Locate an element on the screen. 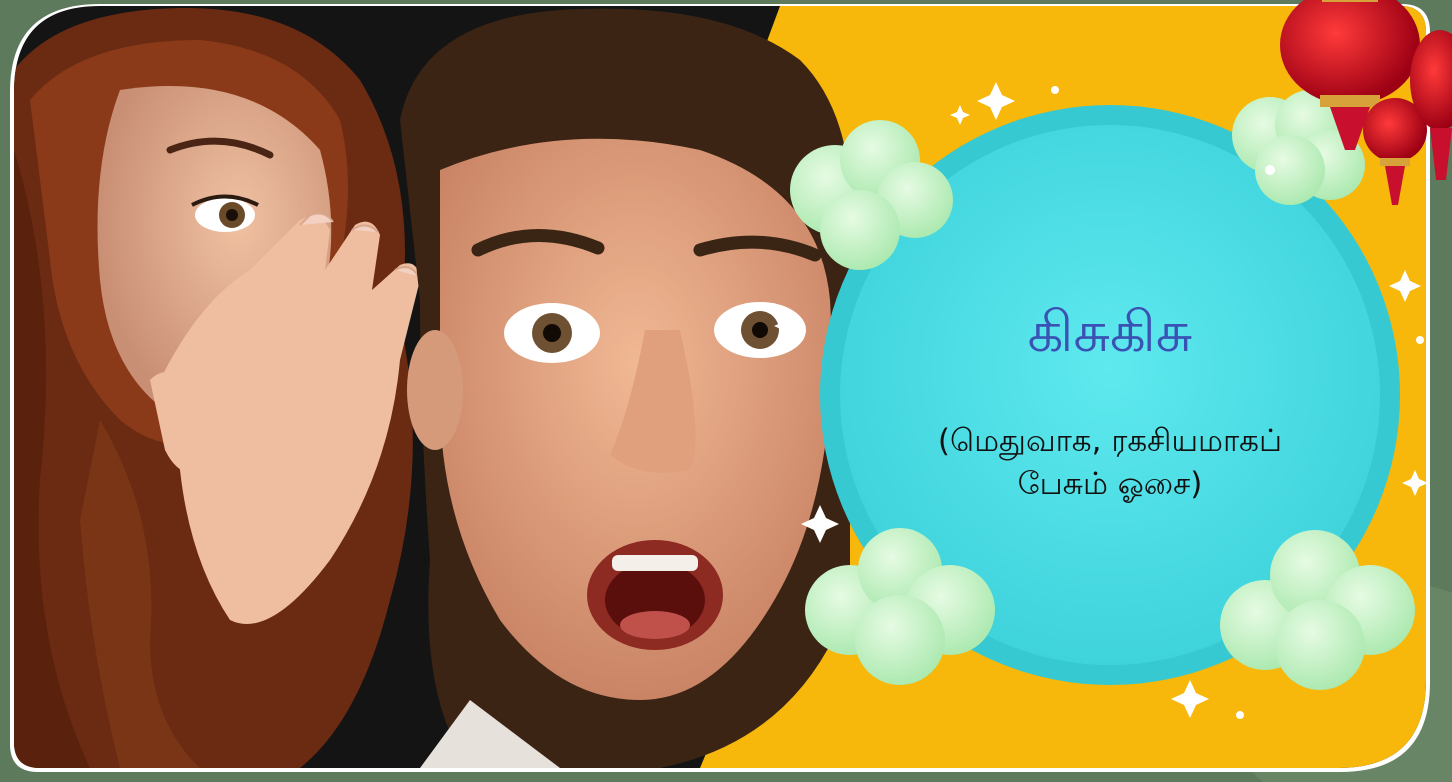 This screenshot has height=782, width=1452. word-meaning: (மெதுவாக, ரகசியமாகப் பேசும் ஓசை) is located at coordinates (1110, 463).